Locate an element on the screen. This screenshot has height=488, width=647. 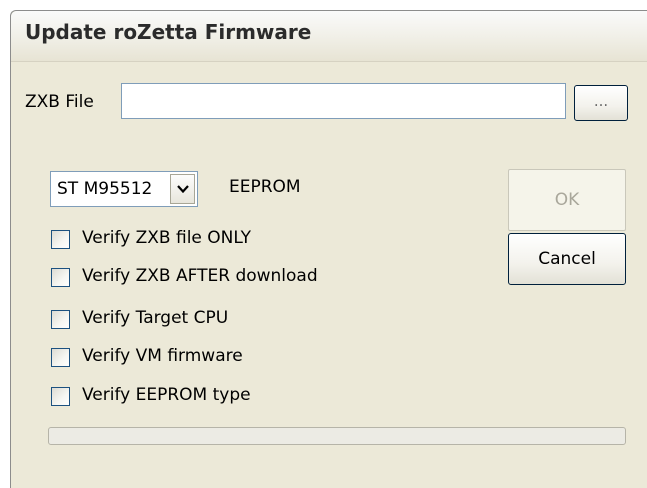
option-label: Verify VM firmware is located at coordinates (162, 356).